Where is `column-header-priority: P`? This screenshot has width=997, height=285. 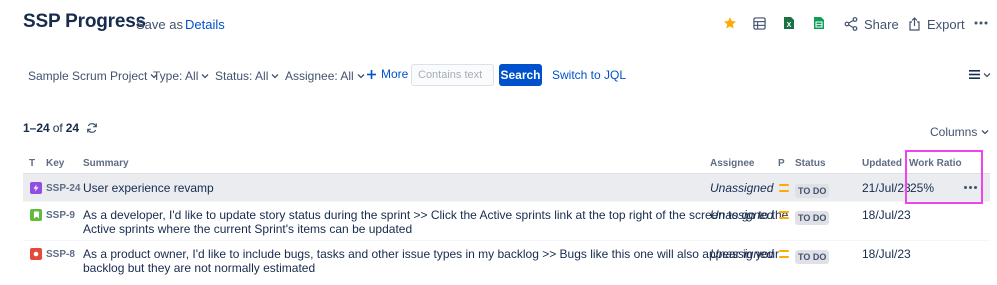 column-header-priority: P is located at coordinates (781, 163).